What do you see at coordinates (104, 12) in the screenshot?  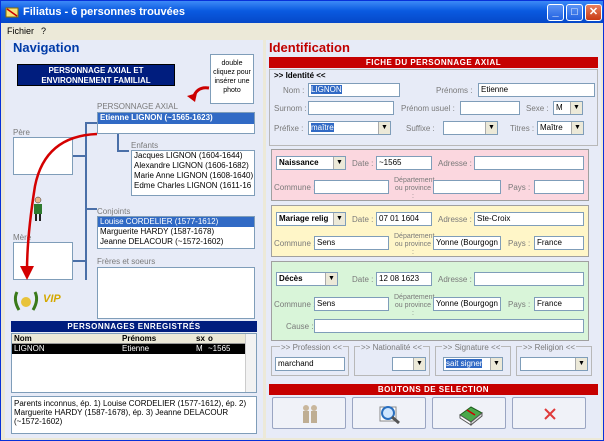 I see `window-title: Filiatus - 6 personnes trouvées` at bounding box center [104, 12].